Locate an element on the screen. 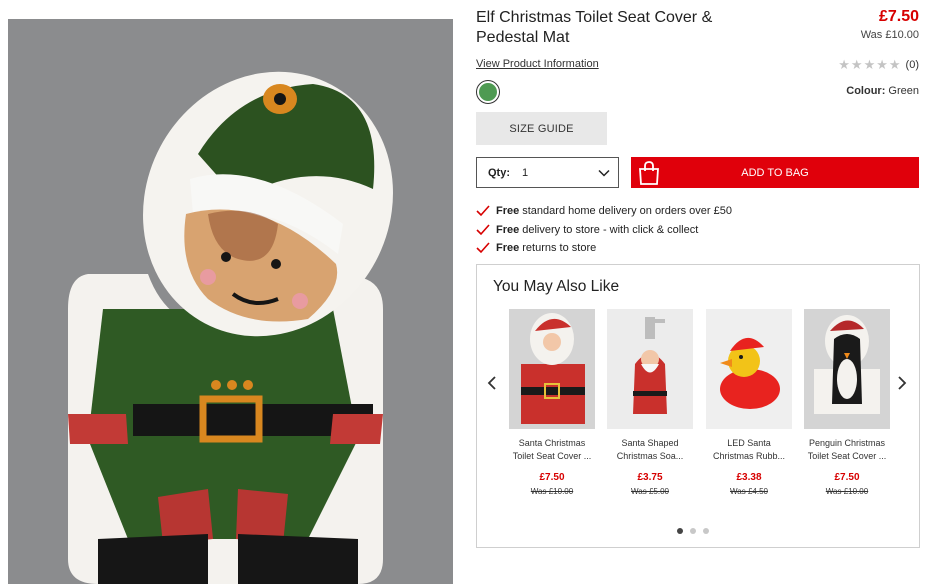 The width and height of the screenshot is (942, 584). rating-count: (0) is located at coordinates (912, 65).